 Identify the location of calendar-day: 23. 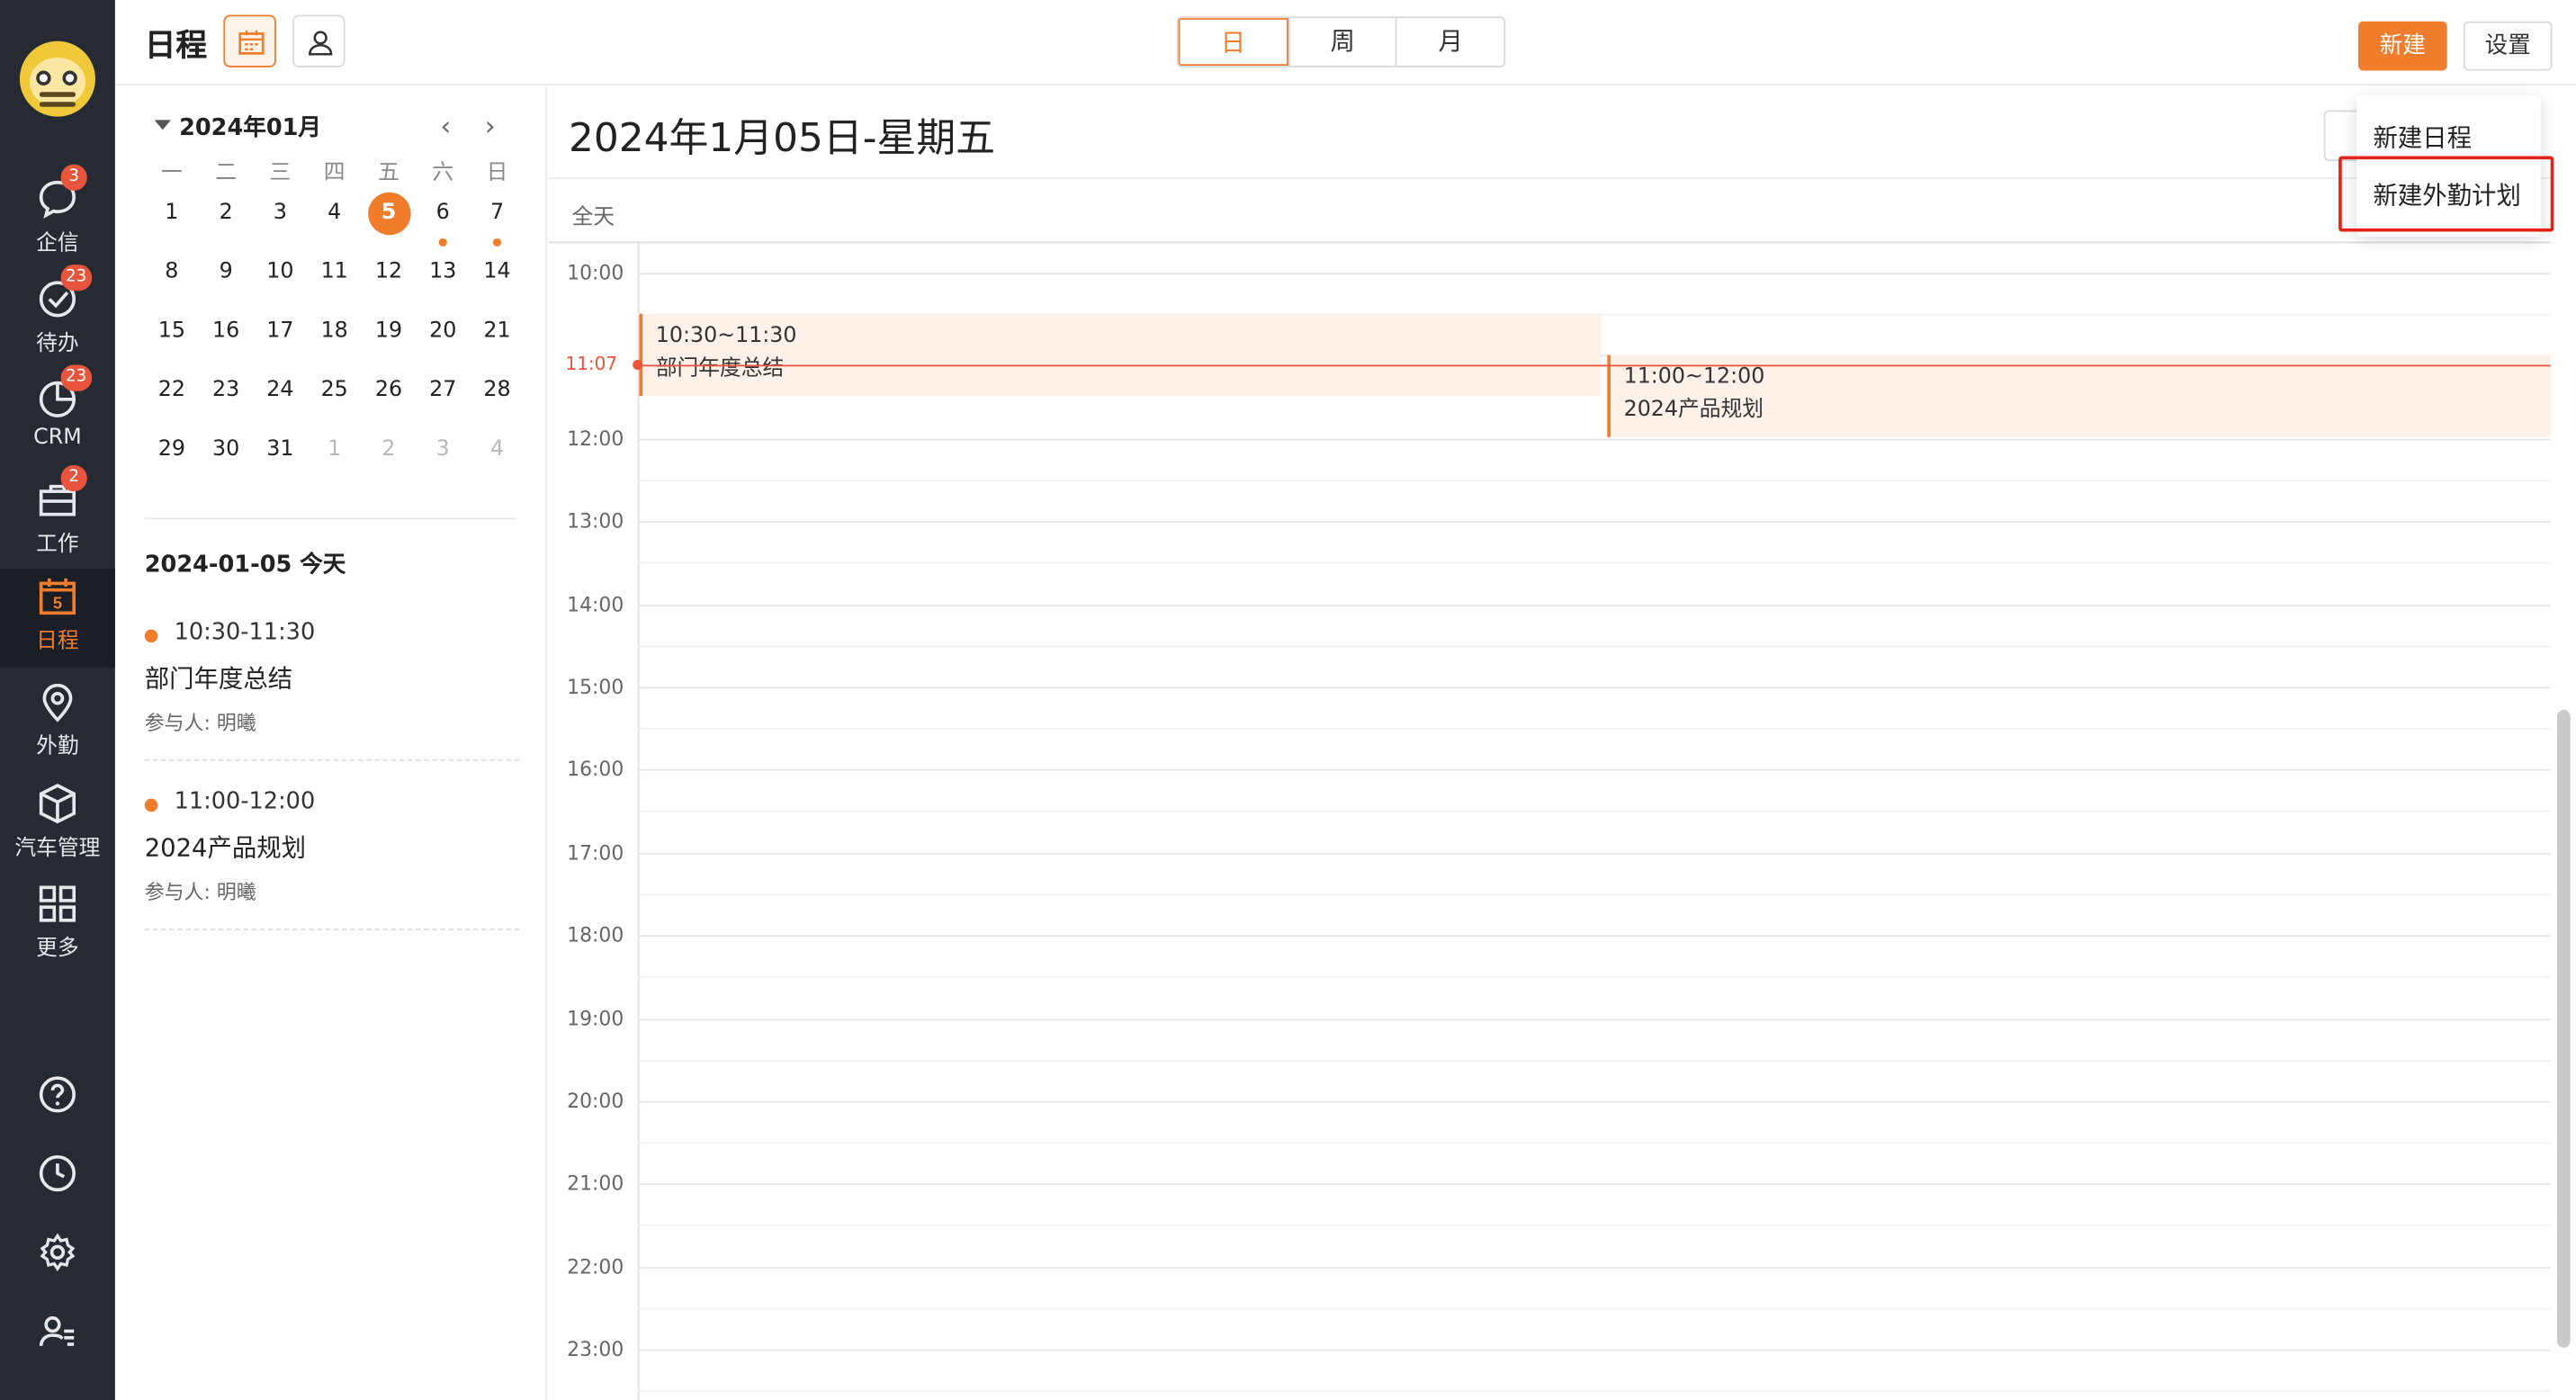
(226, 399).